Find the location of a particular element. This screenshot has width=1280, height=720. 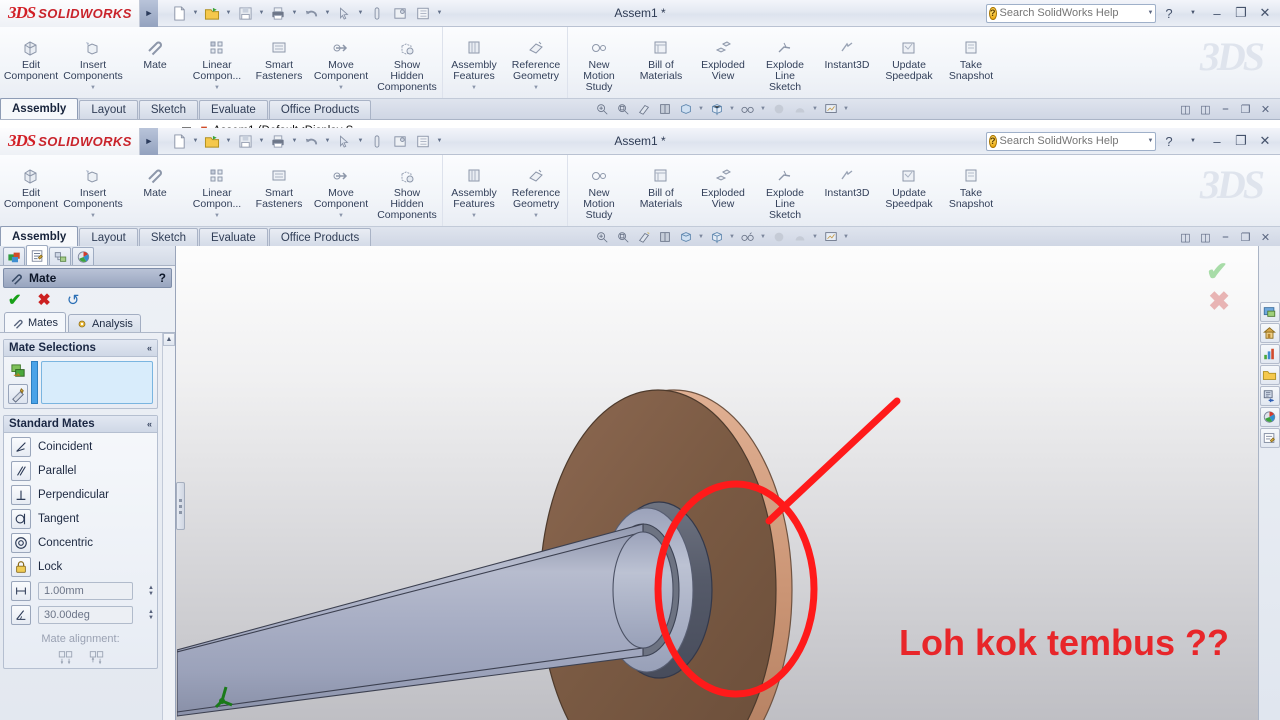

confirmation-corner-accept: ✔ is located at coordinates (1217, 271).